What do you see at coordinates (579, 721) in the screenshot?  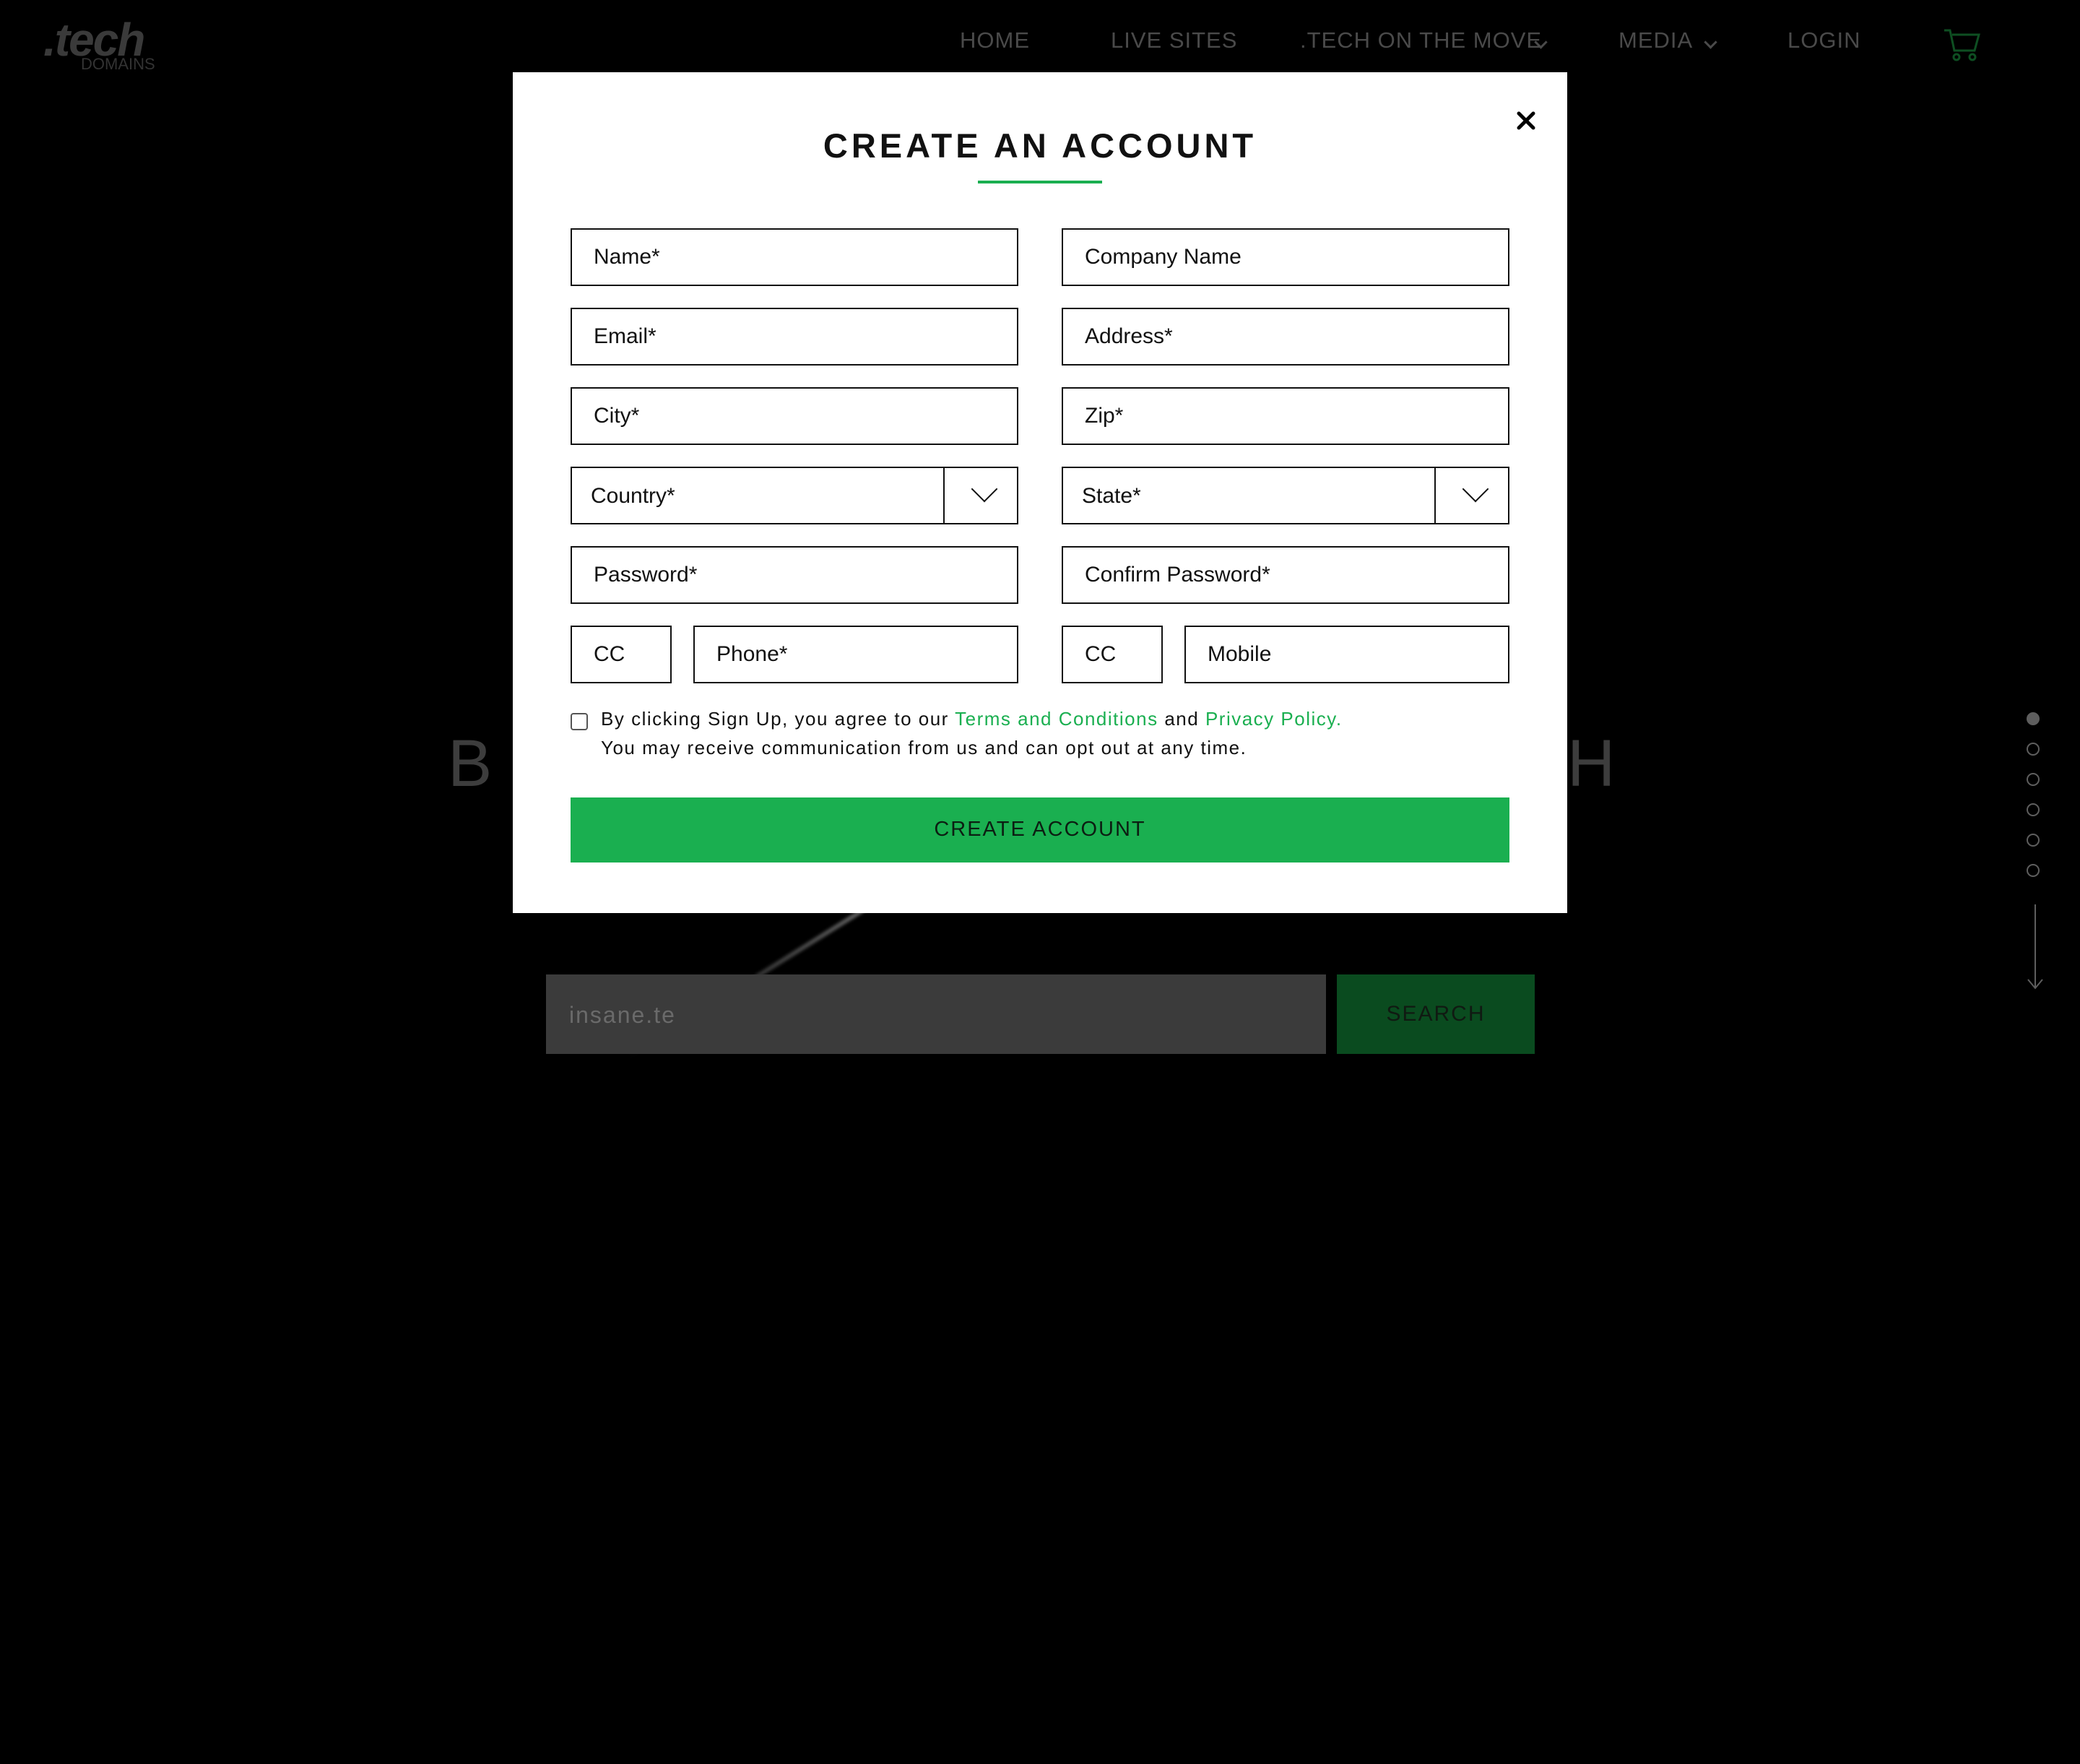 I see `terms-checkbox` at bounding box center [579, 721].